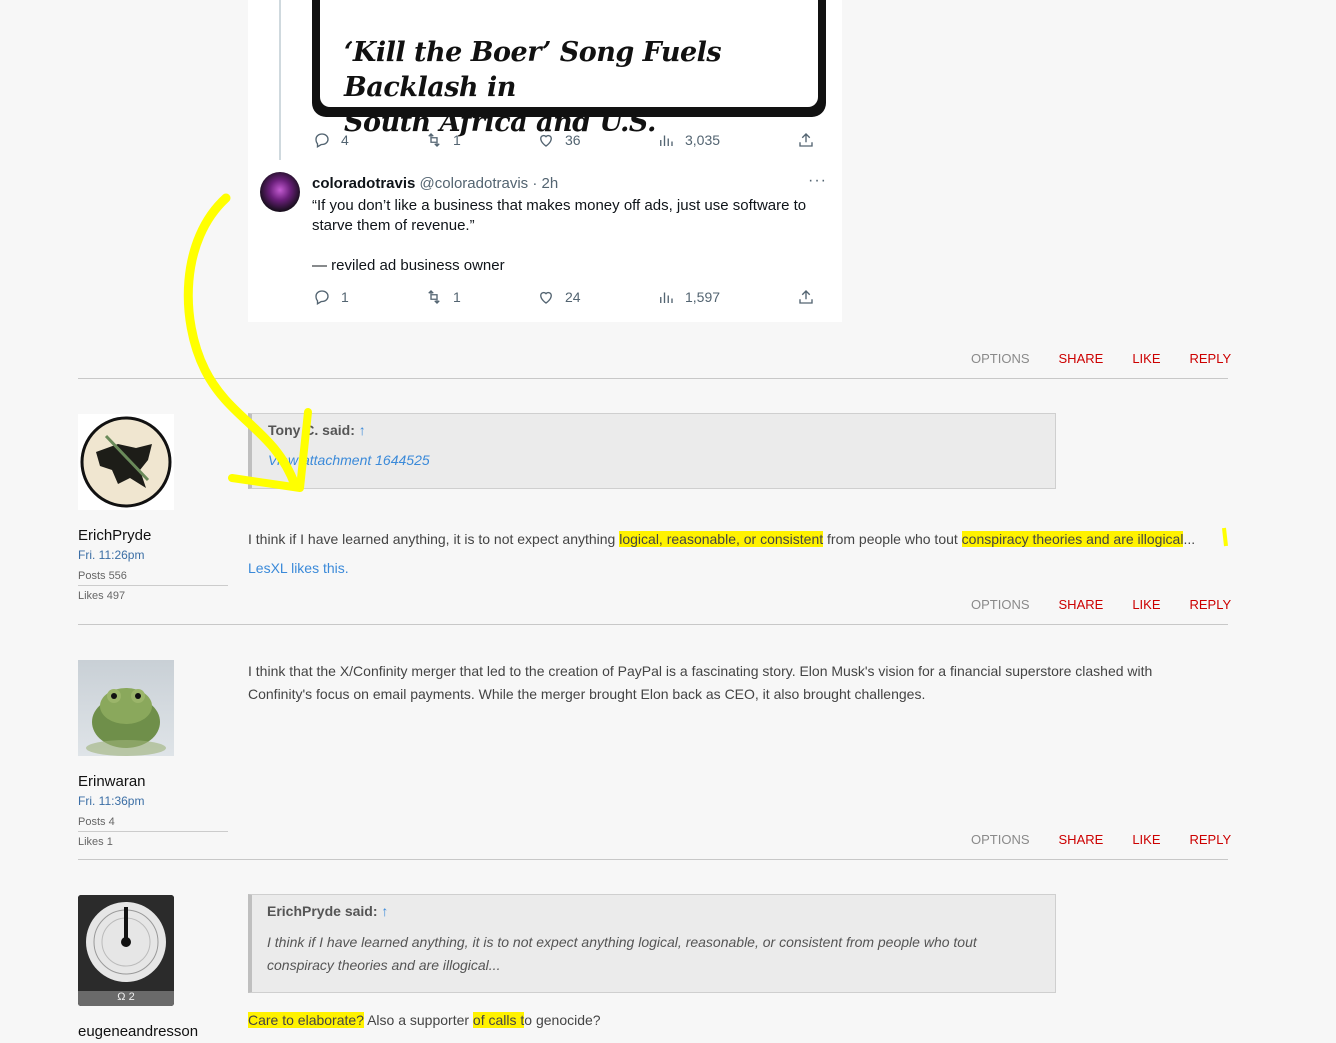  Describe the element at coordinates (661, 430) in the screenshot. I see `quote-header: Tony C. said: ↑` at that location.